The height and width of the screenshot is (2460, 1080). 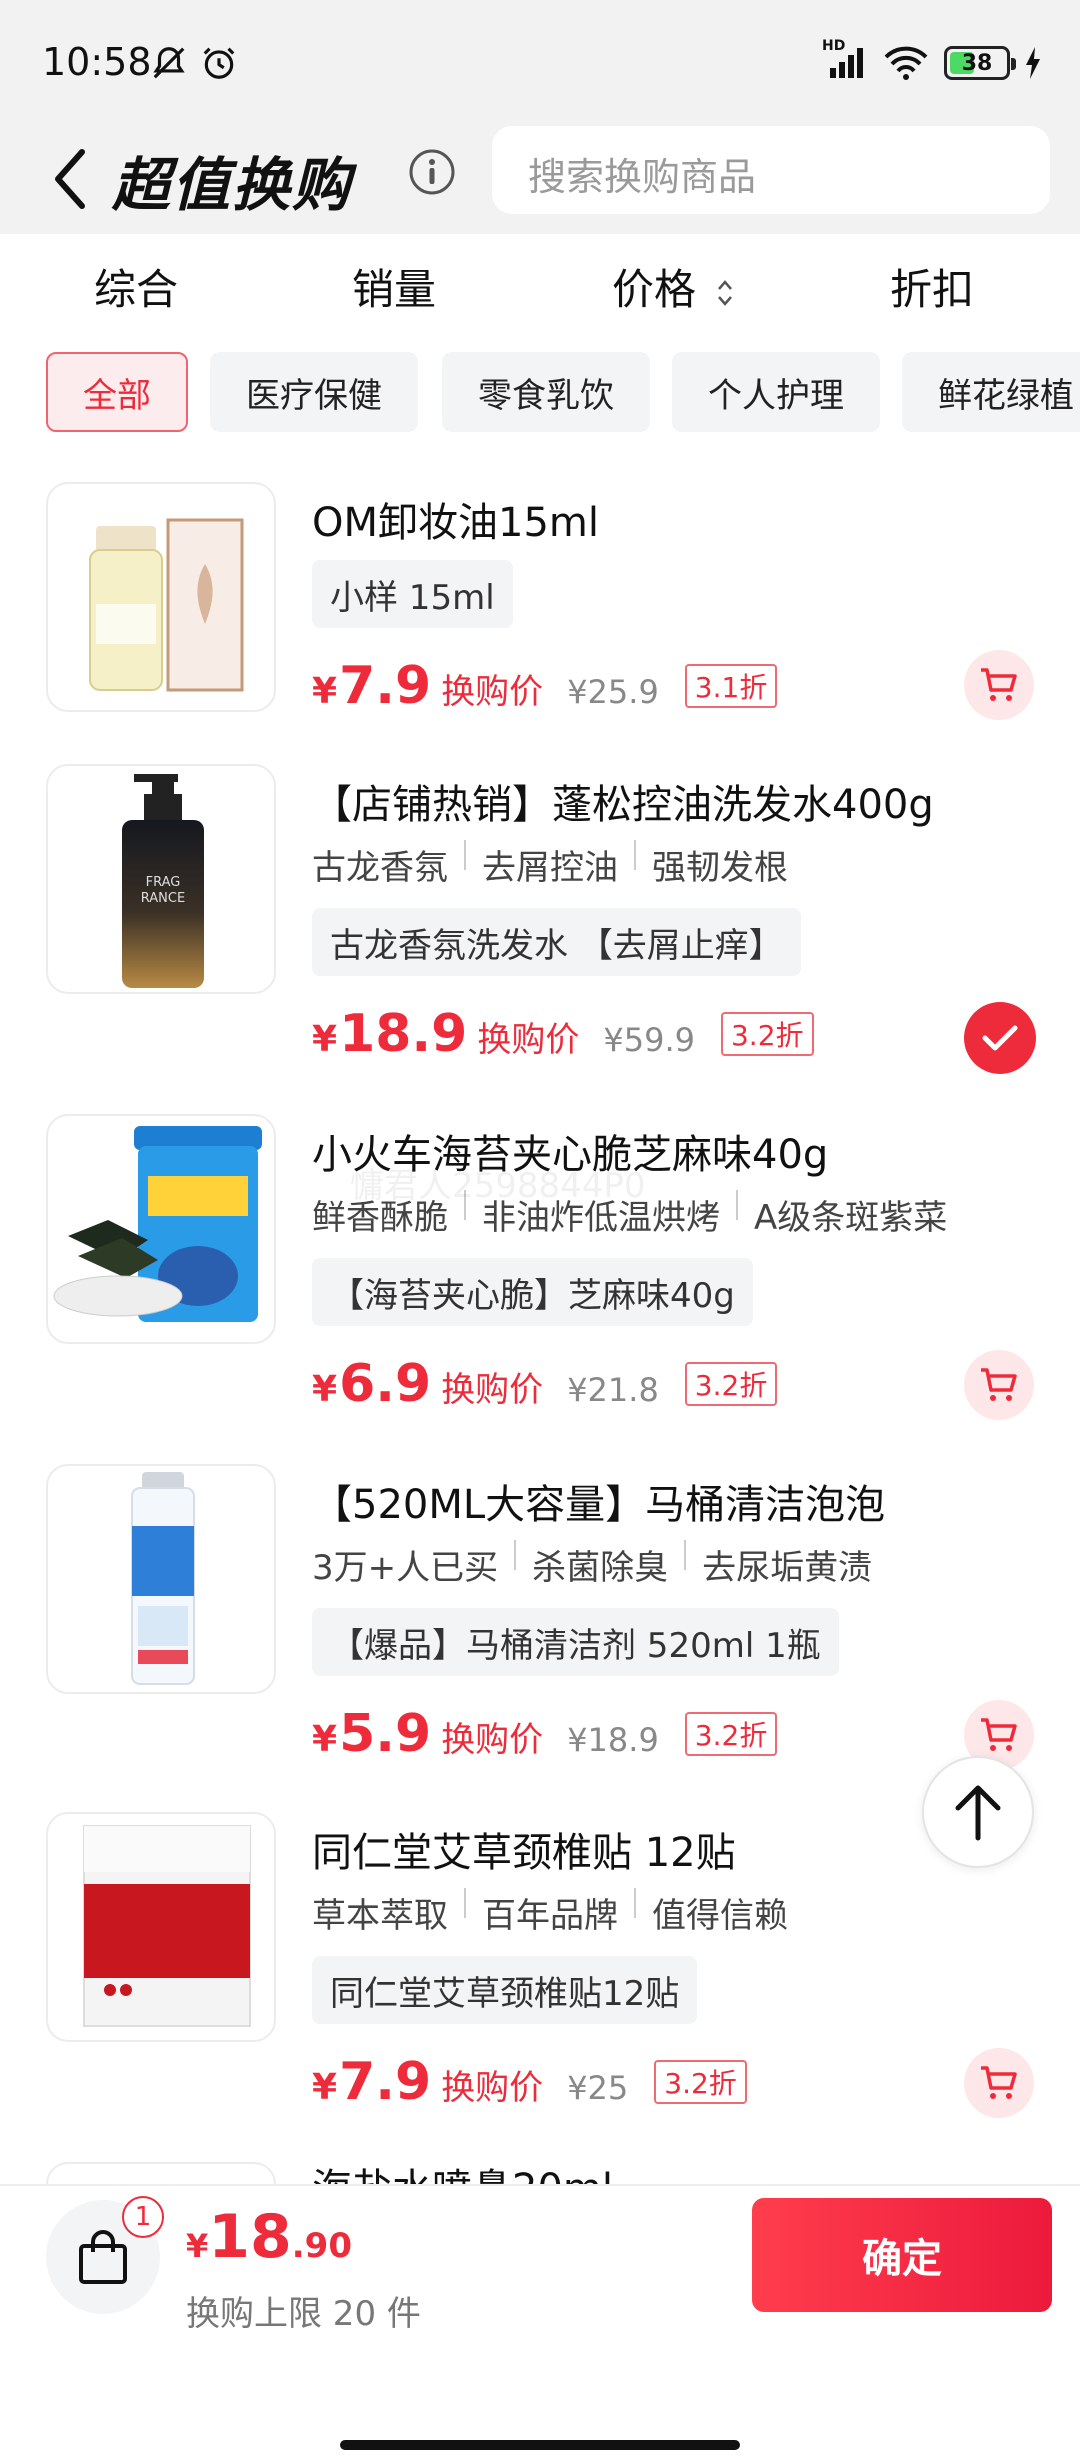 I want to click on sort-tab-price-label: 价格, so click(x=654, y=289).